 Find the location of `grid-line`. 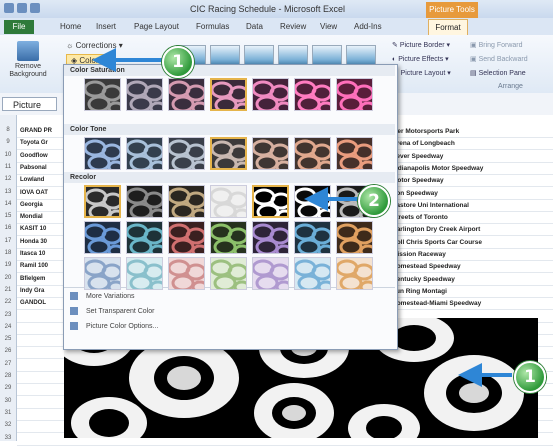

grid-line is located at coordinates (285, 445).